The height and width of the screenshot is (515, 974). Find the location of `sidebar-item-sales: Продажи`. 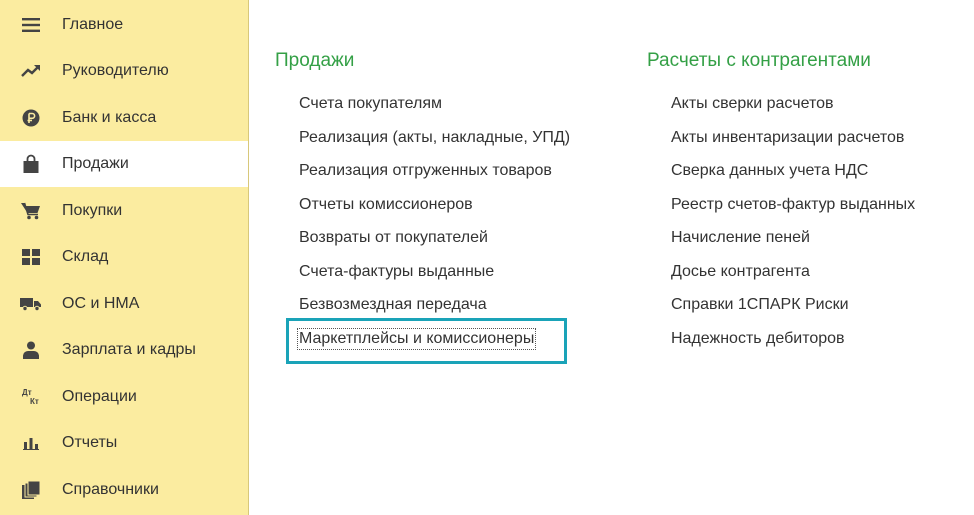

sidebar-item-sales: Продажи is located at coordinates (124, 164).